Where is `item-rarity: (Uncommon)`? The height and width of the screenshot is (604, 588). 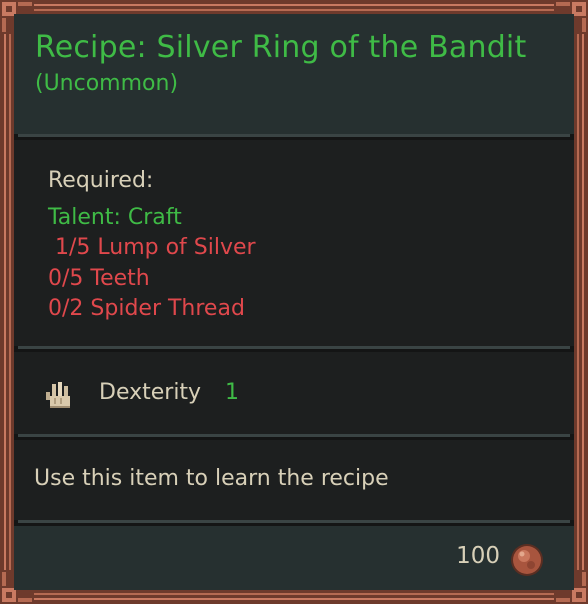
item-rarity: (Uncommon) is located at coordinates (107, 83).